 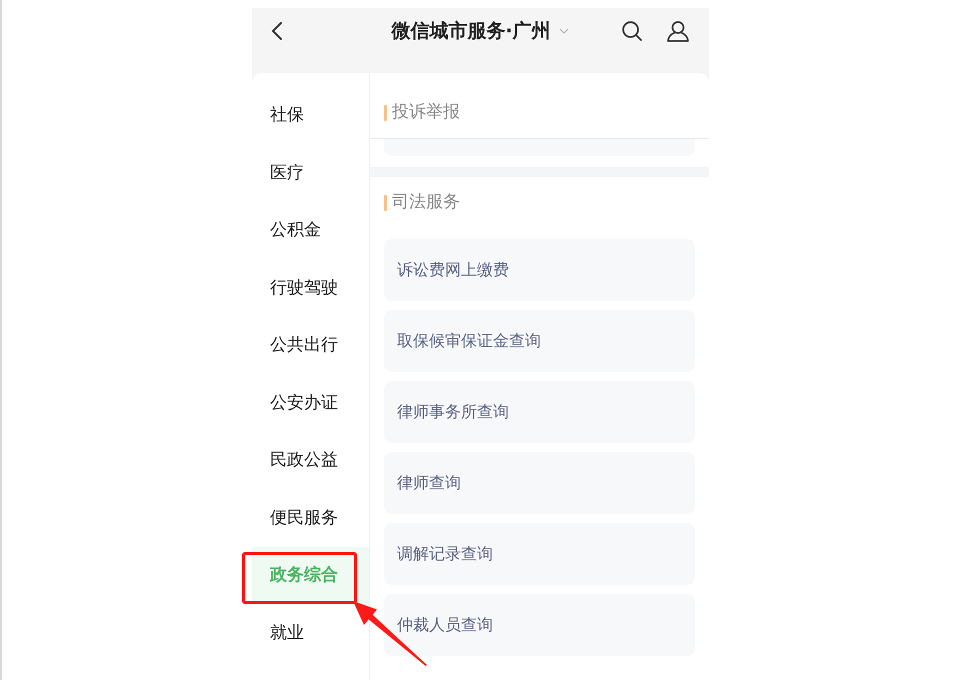 What do you see at coordinates (426, 202) in the screenshot?
I see `section-title: 司法服务` at bounding box center [426, 202].